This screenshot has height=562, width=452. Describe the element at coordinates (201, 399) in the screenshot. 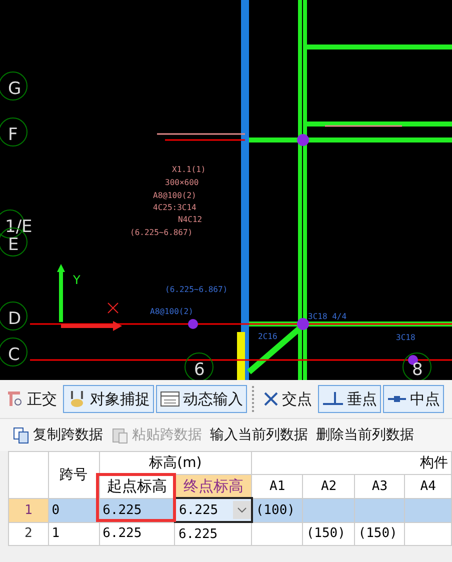

I see `toolbar-button: 动态输入` at that location.